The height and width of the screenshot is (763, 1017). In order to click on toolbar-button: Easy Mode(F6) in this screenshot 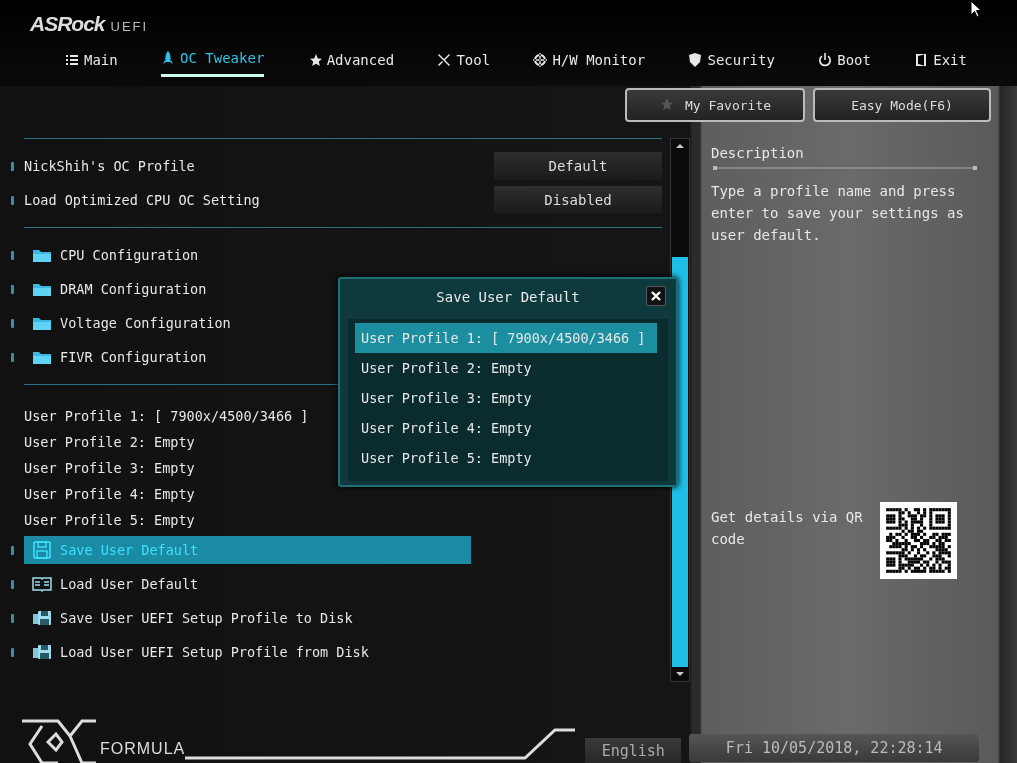, I will do `click(902, 105)`.